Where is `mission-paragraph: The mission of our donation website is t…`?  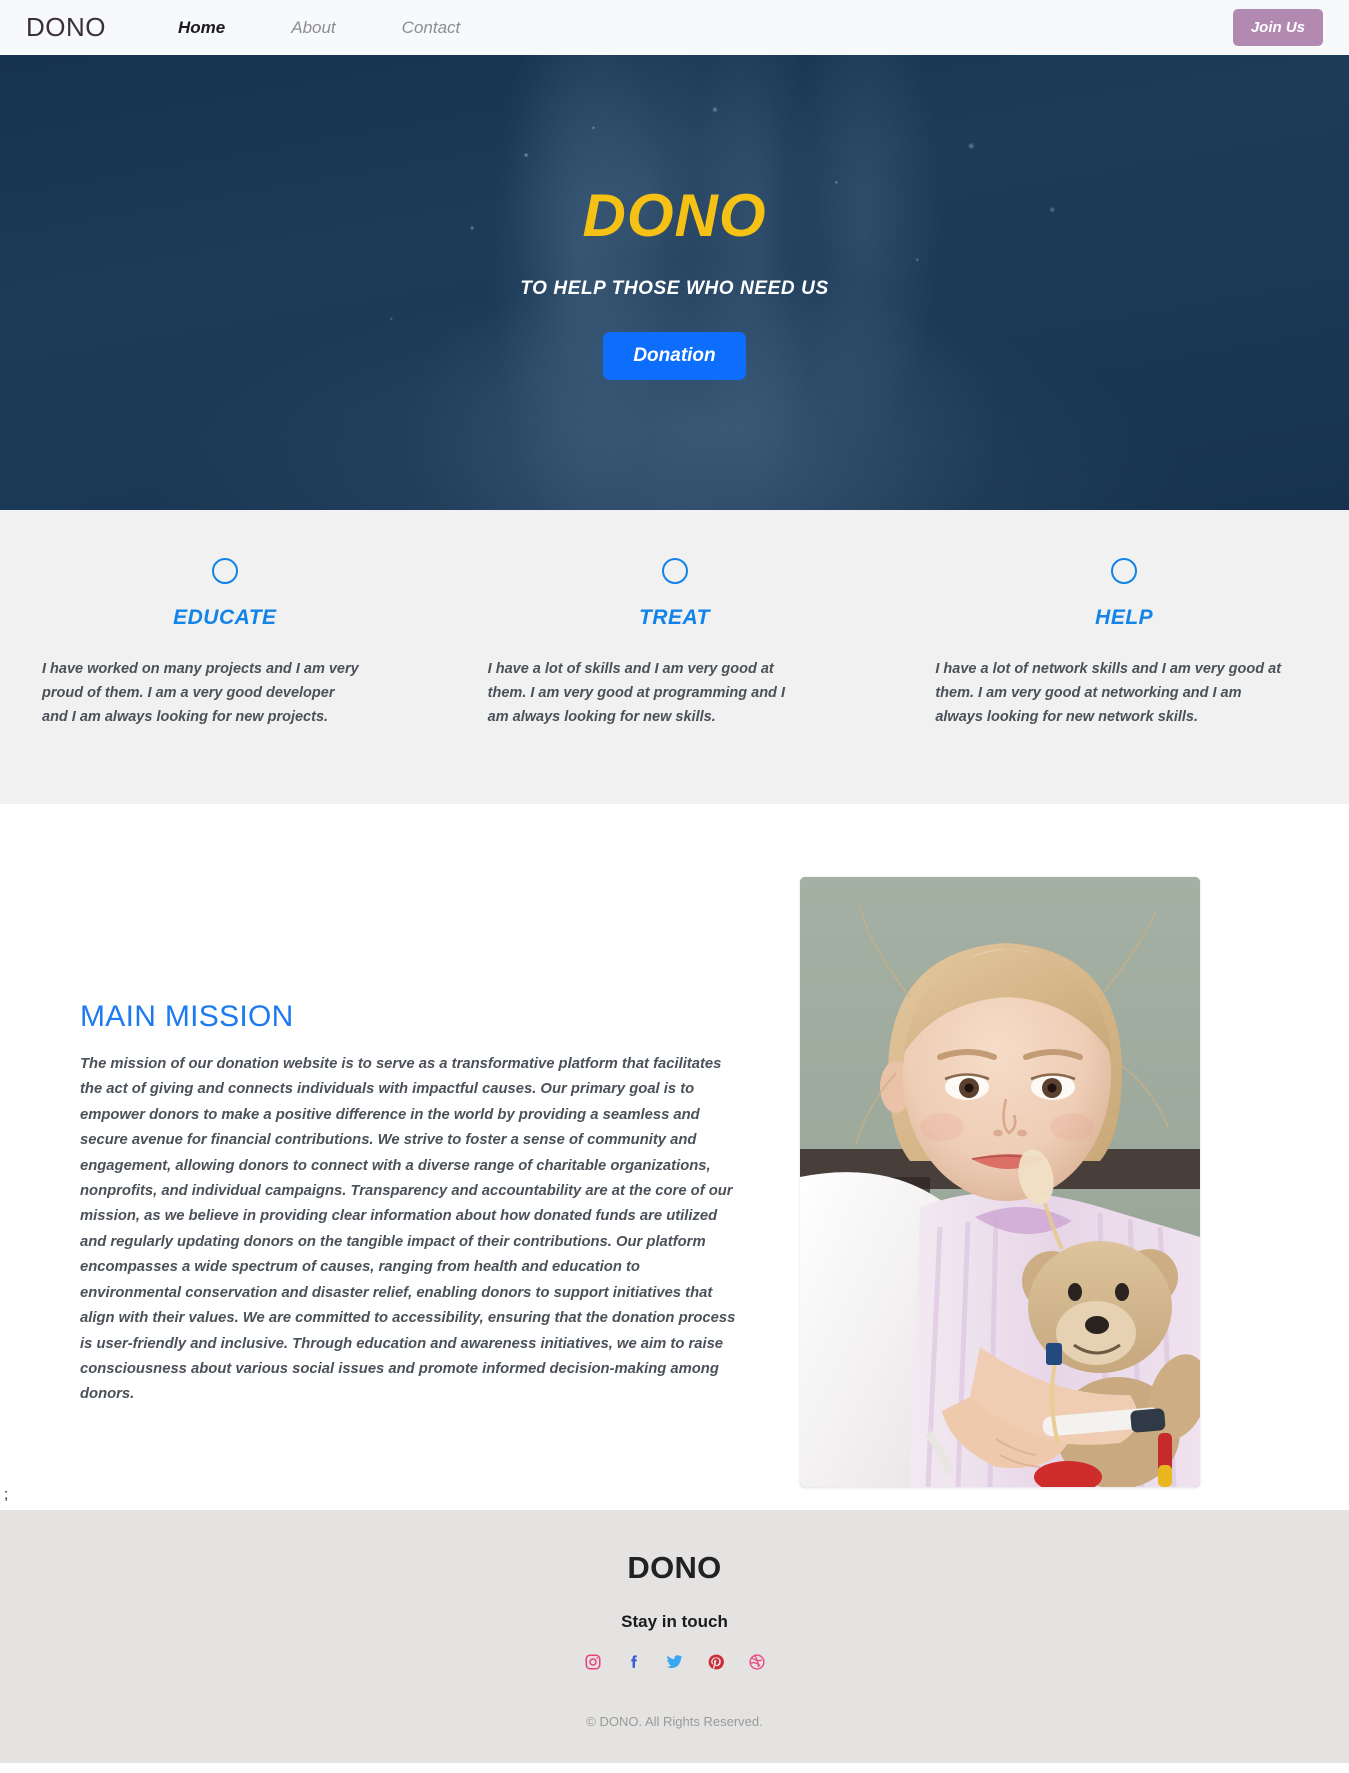
mission-paragraph: The mission of our donation website is t… is located at coordinates (408, 1229).